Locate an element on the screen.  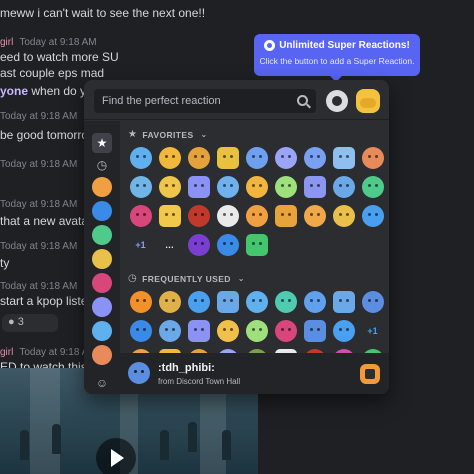
chevron-down-icon: ⌄ is located at coordinates (241, 278).